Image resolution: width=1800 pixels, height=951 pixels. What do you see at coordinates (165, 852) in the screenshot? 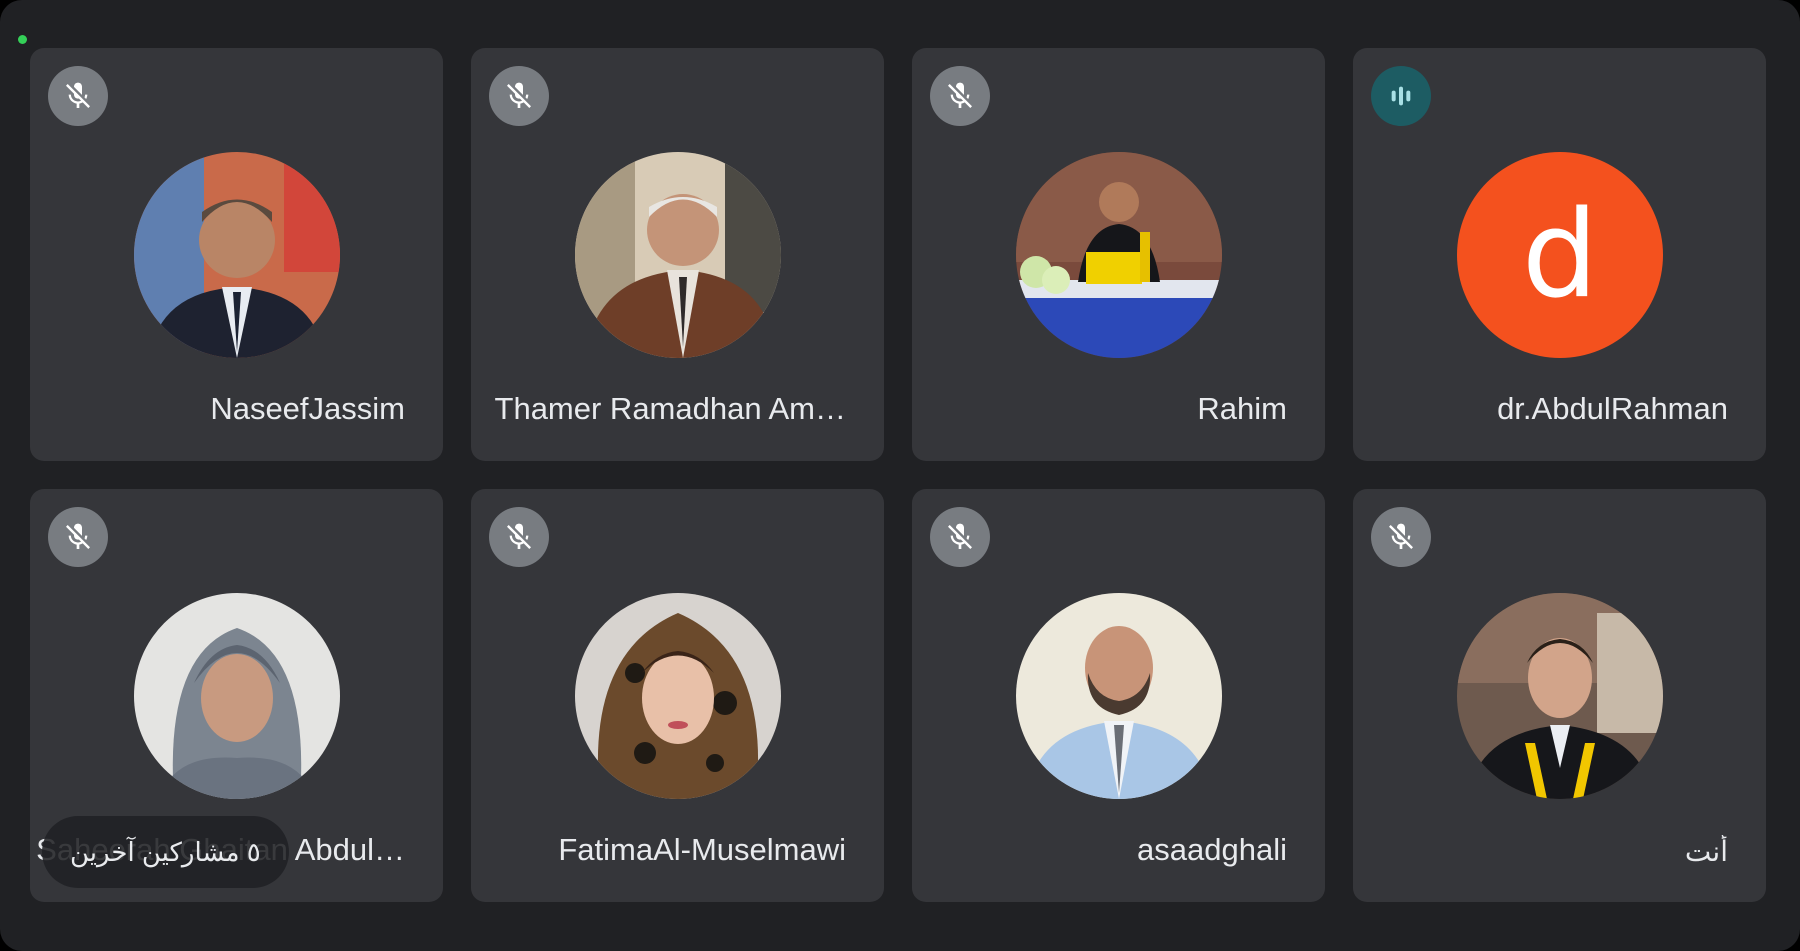
I see `other-participants-chip: ٥ مشاركين آخرين` at bounding box center [165, 852].